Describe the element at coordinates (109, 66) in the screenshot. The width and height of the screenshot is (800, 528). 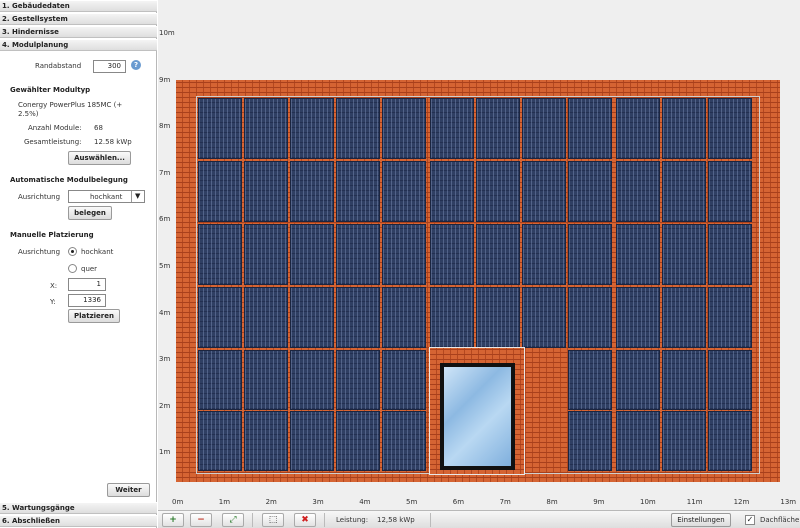
I see `randabstand-input: 300` at that location.